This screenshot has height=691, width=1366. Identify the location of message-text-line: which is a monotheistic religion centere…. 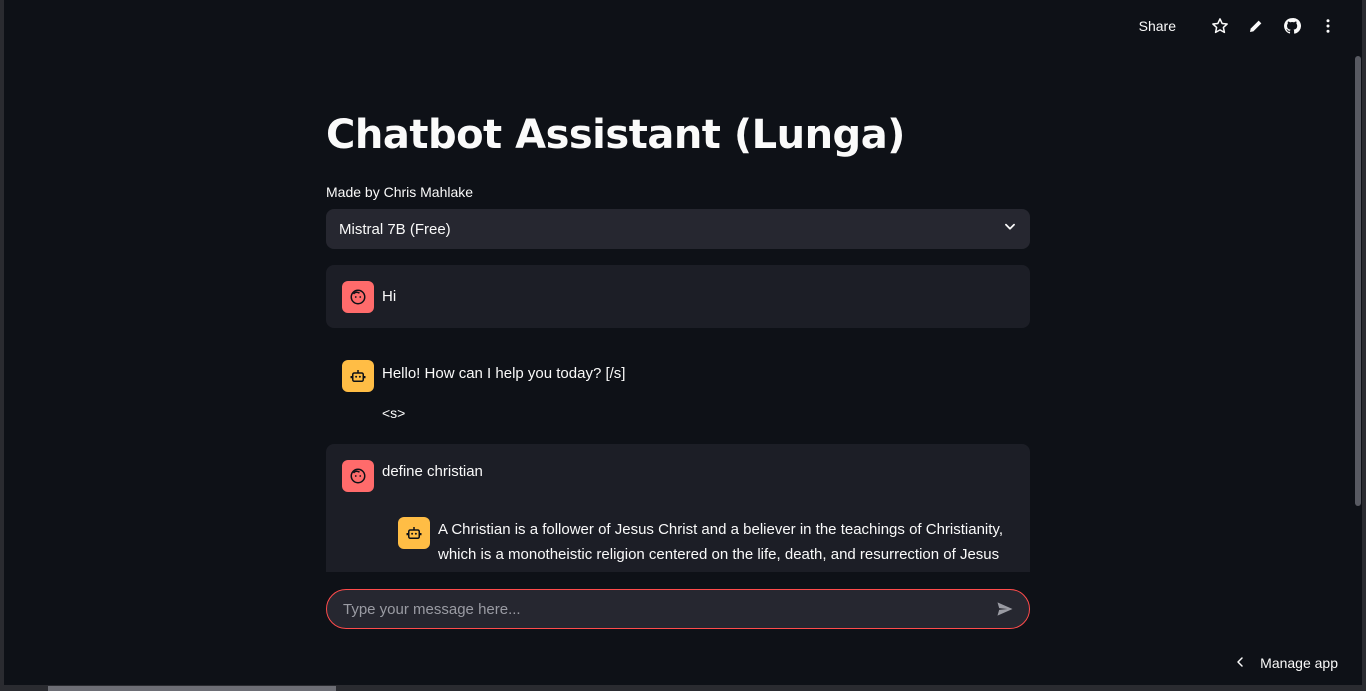
(719, 554).